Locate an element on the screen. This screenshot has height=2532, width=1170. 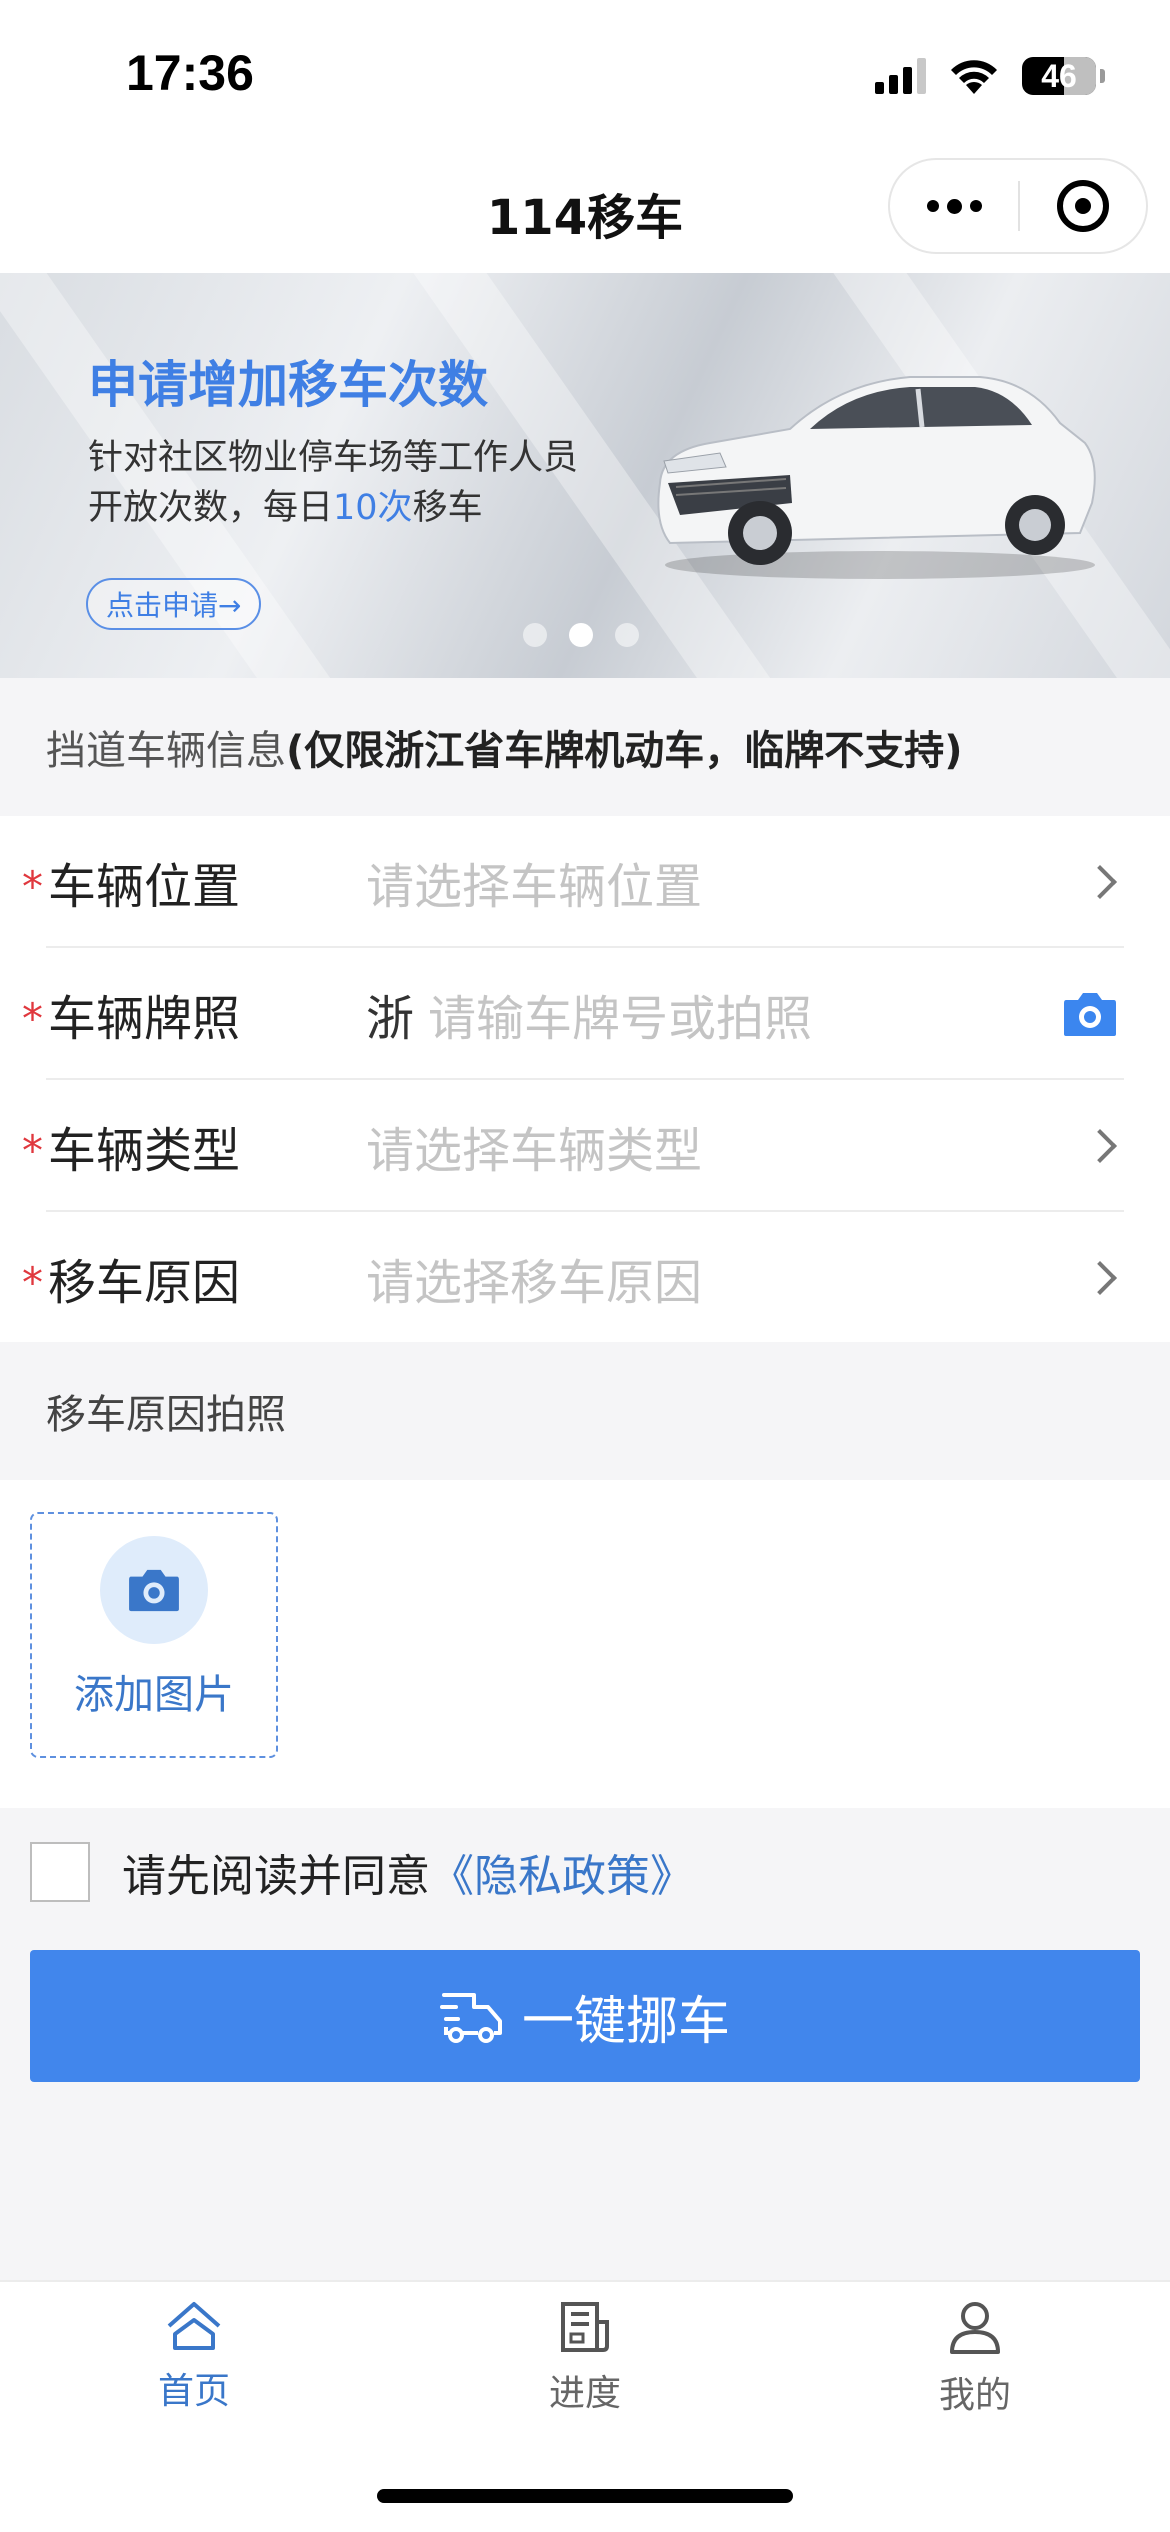
vehicle-info-title: 挡道车辆信息 is located at coordinates (166, 751).